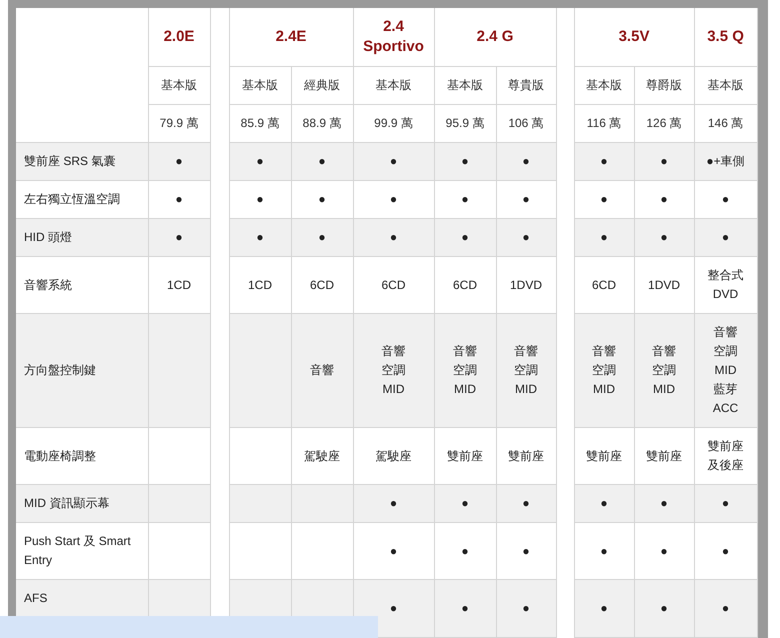 Image resolution: width=780 pixels, height=638 pixels. I want to click on spec-value: 整合式, so click(726, 275).